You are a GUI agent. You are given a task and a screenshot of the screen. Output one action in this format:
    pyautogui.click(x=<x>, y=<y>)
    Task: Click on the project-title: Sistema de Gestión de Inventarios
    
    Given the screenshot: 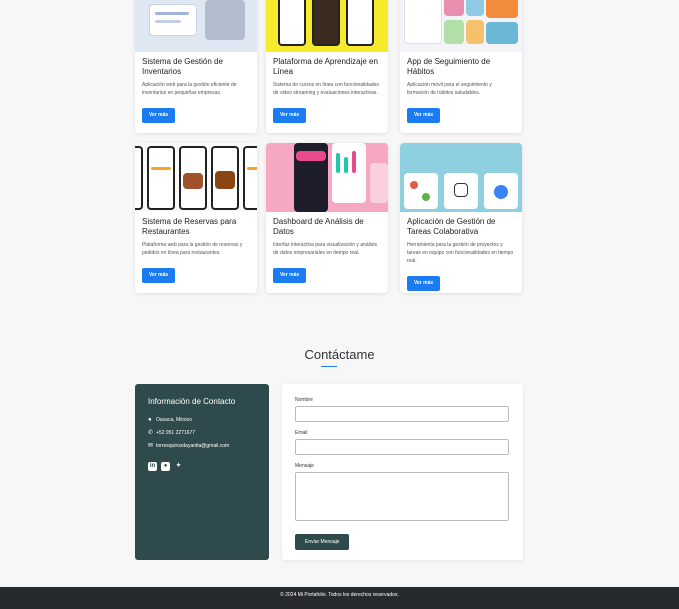 What is the action you would take?
    pyautogui.click(x=182, y=66)
    